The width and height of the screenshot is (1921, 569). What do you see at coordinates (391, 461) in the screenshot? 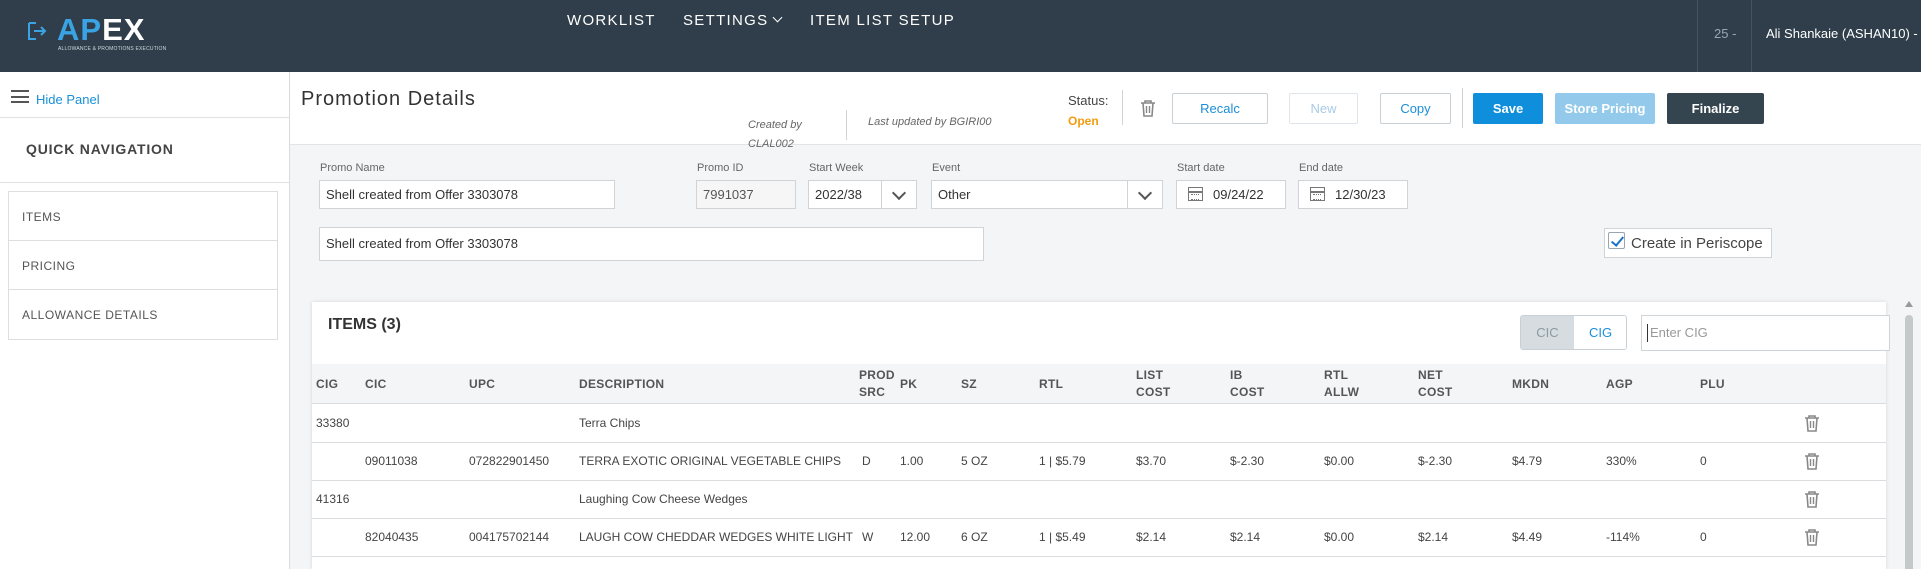
I see `cell-cic: 09011038` at bounding box center [391, 461].